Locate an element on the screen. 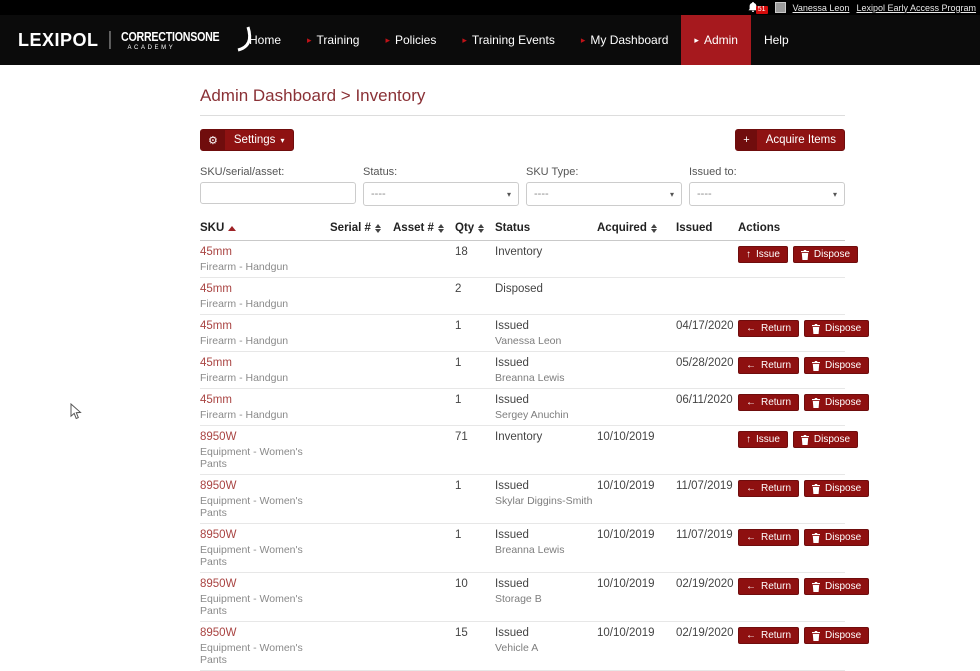 The height and width of the screenshot is (671, 980). sku-category: Firearm - Handgun is located at coordinates (244, 304).